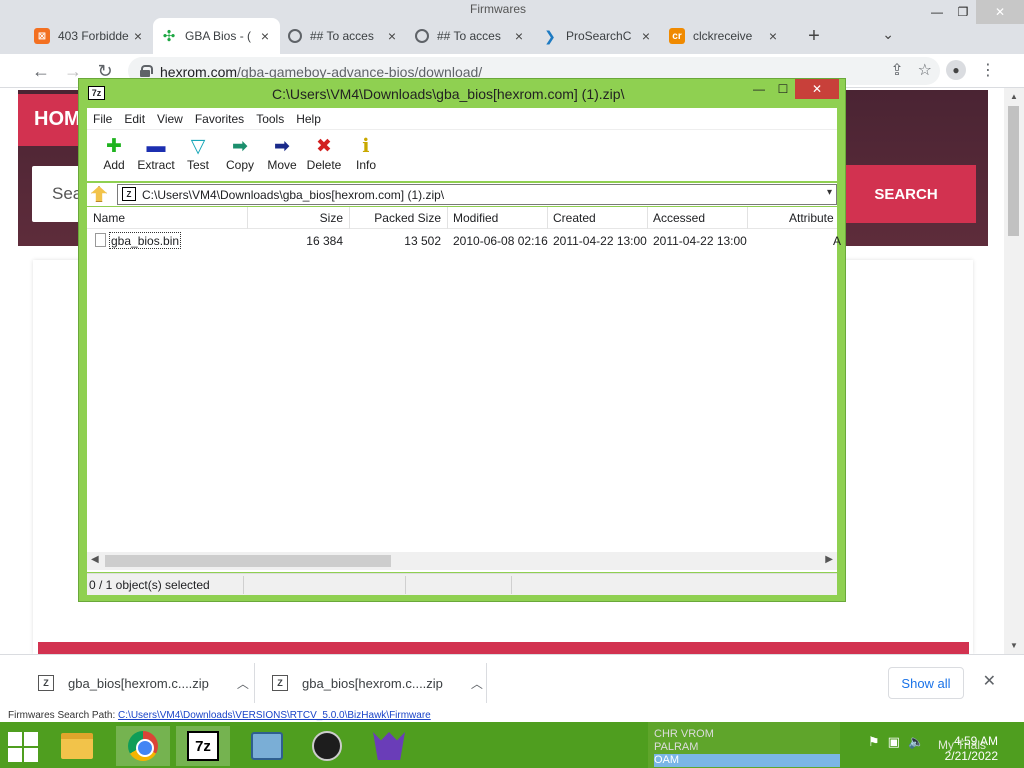 This screenshot has height=768, width=1024. Describe the element at coordinates (102, 119) in the screenshot. I see `menu-file: File` at that location.